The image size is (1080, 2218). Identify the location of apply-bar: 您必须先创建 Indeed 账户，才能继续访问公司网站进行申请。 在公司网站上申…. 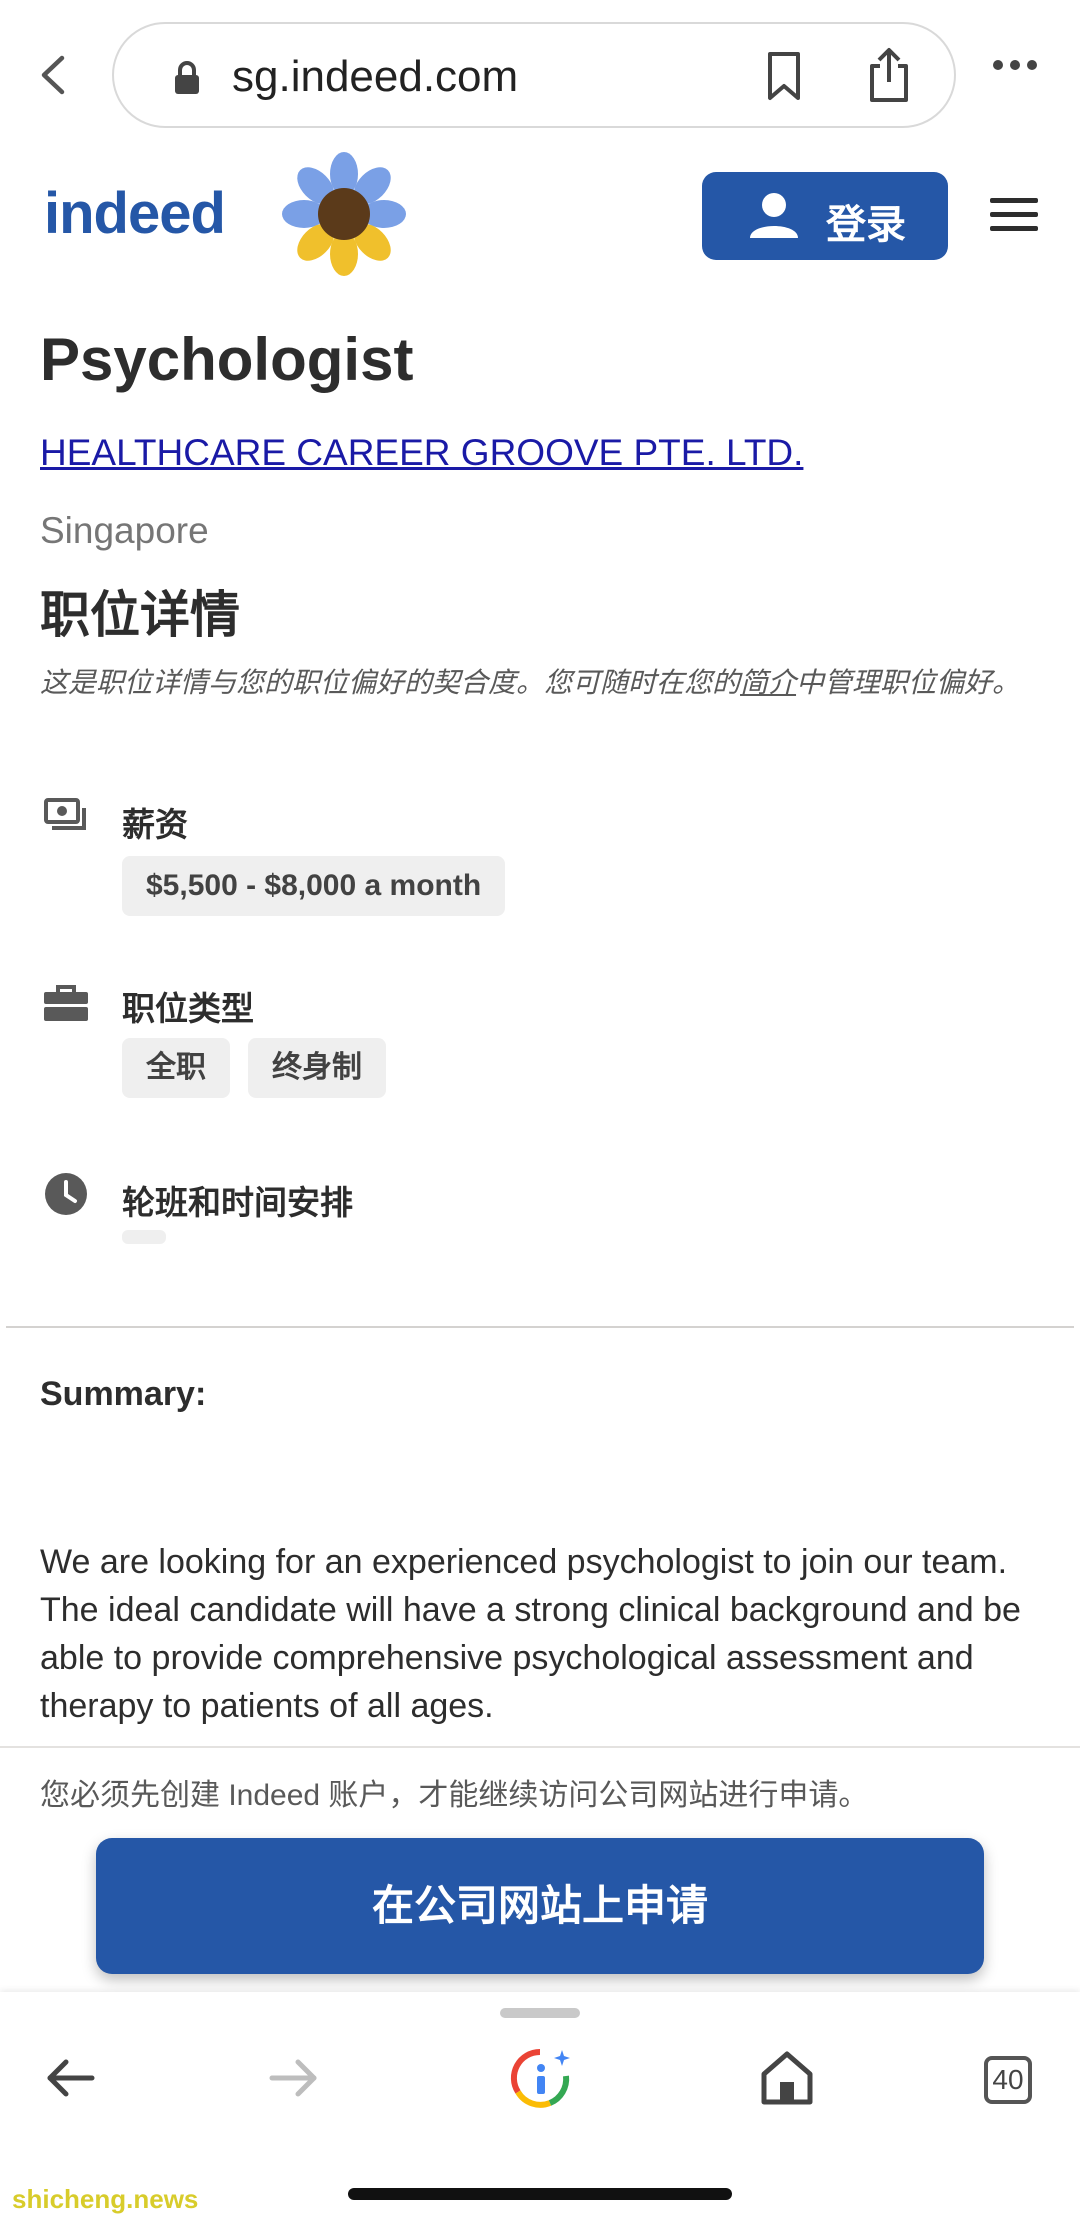
(540, 1870).